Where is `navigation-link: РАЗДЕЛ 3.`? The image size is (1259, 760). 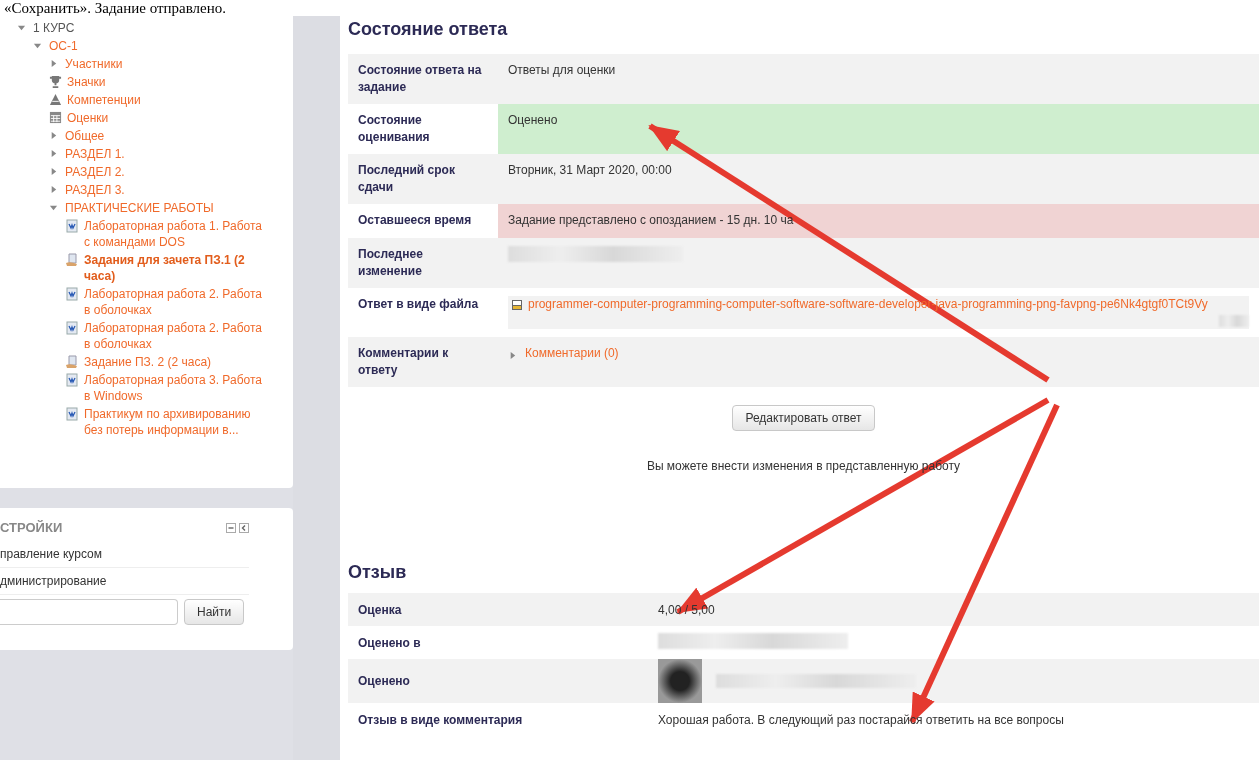
navigation-link: РАЗДЕЛ 3. is located at coordinates (95, 190).